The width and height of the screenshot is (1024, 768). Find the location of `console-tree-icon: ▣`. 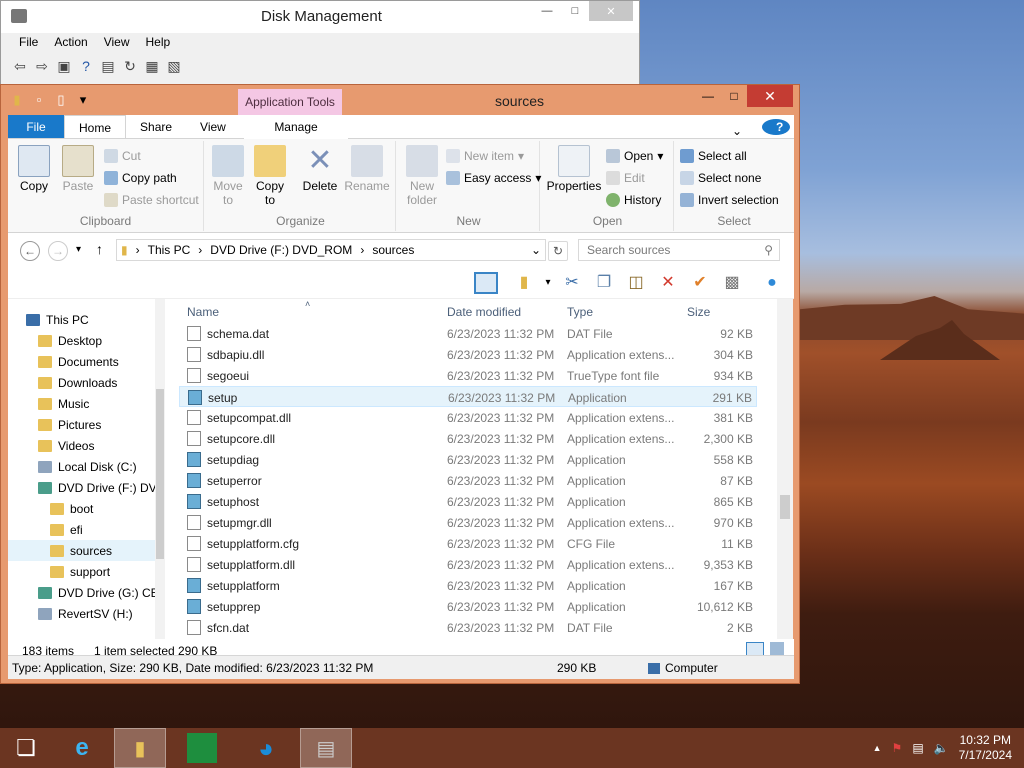

console-tree-icon: ▣ is located at coordinates (64, 66).